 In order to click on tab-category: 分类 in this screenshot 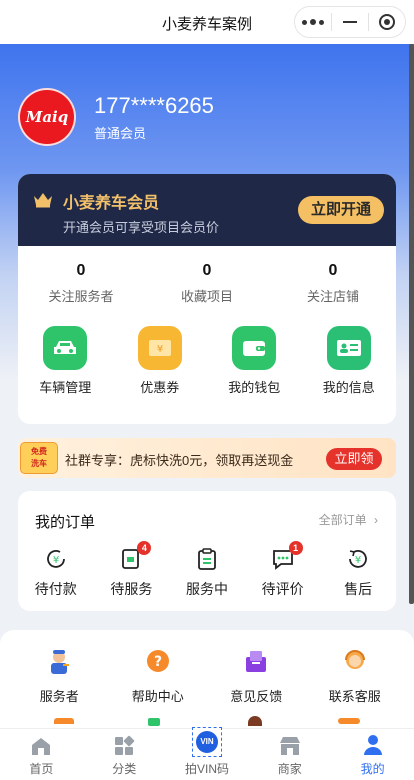, I will do `click(124, 754)`.